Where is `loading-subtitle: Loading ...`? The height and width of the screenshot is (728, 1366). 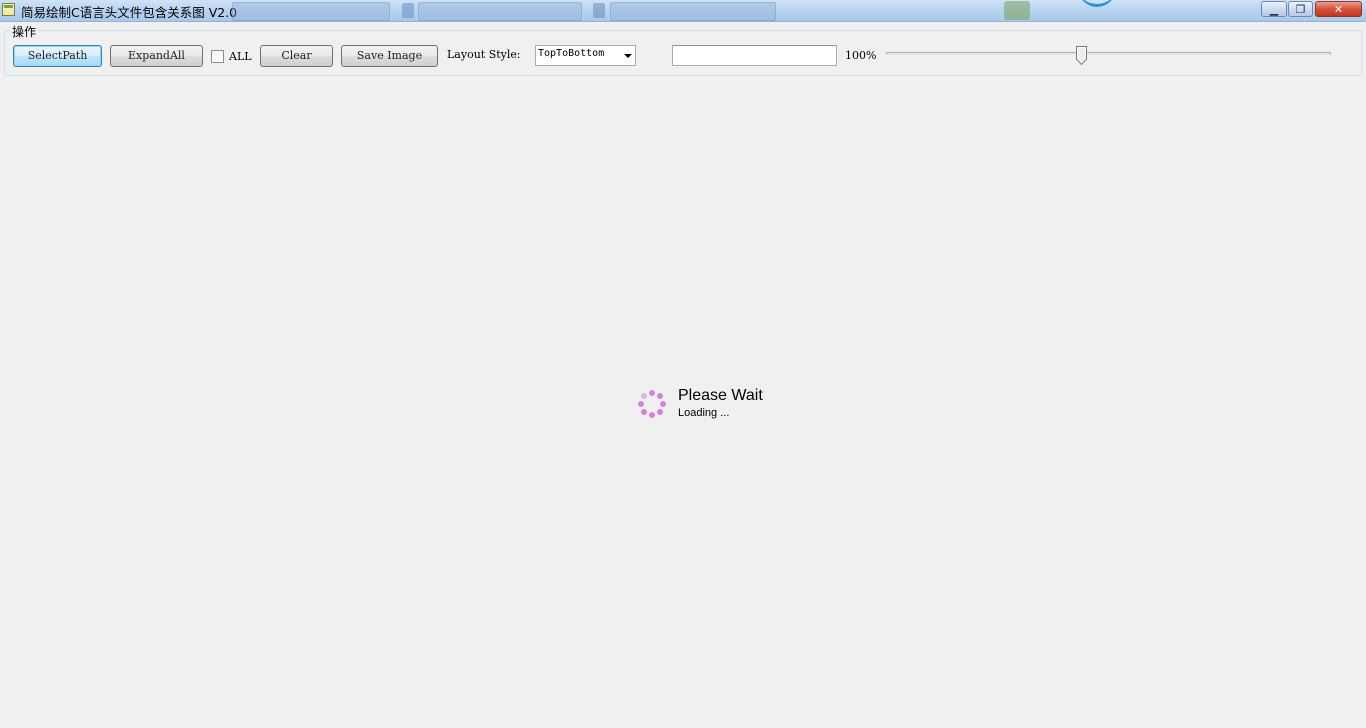
loading-subtitle: Loading ... is located at coordinates (704, 413).